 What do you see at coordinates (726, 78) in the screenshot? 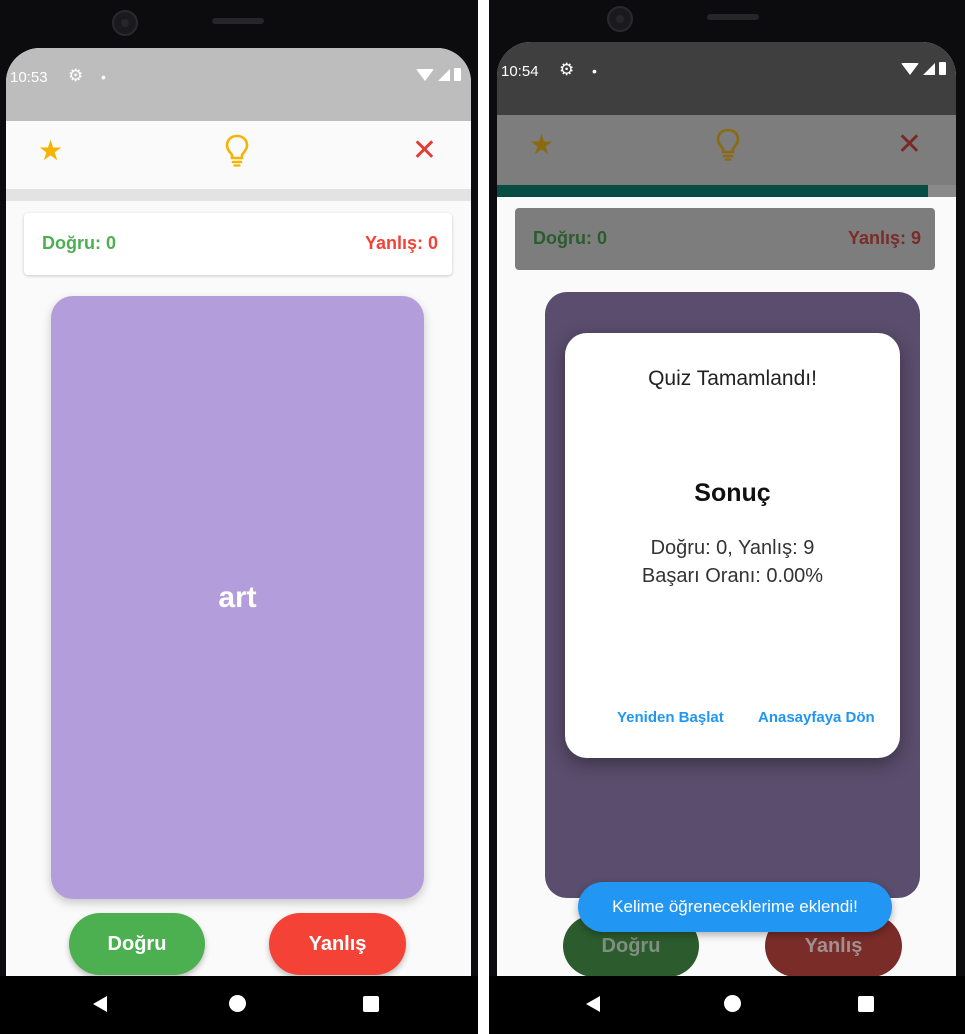
I see `status-bar: 10:54 ⚙ •` at bounding box center [726, 78].